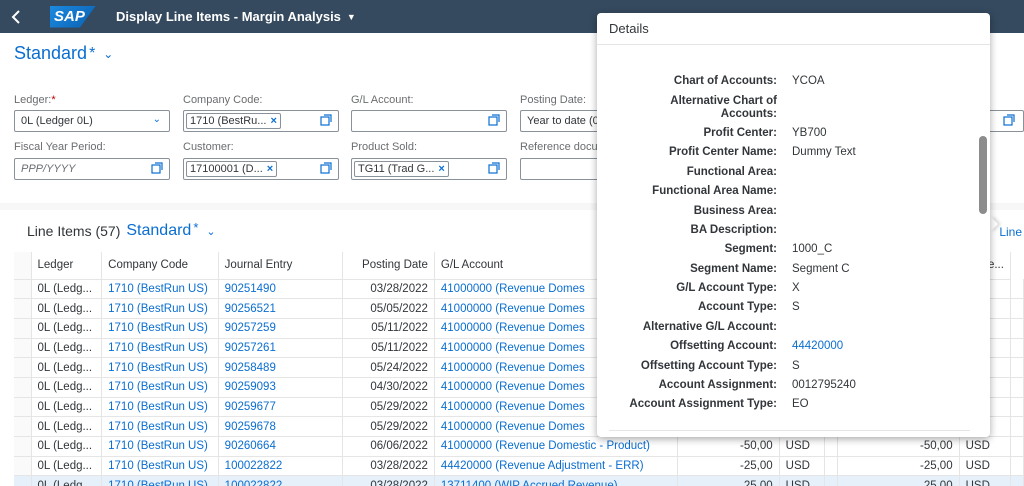 This screenshot has height=486, width=1024. What do you see at coordinates (898, 446) in the screenshot?
I see `cell-amount-2: -50,00` at bounding box center [898, 446].